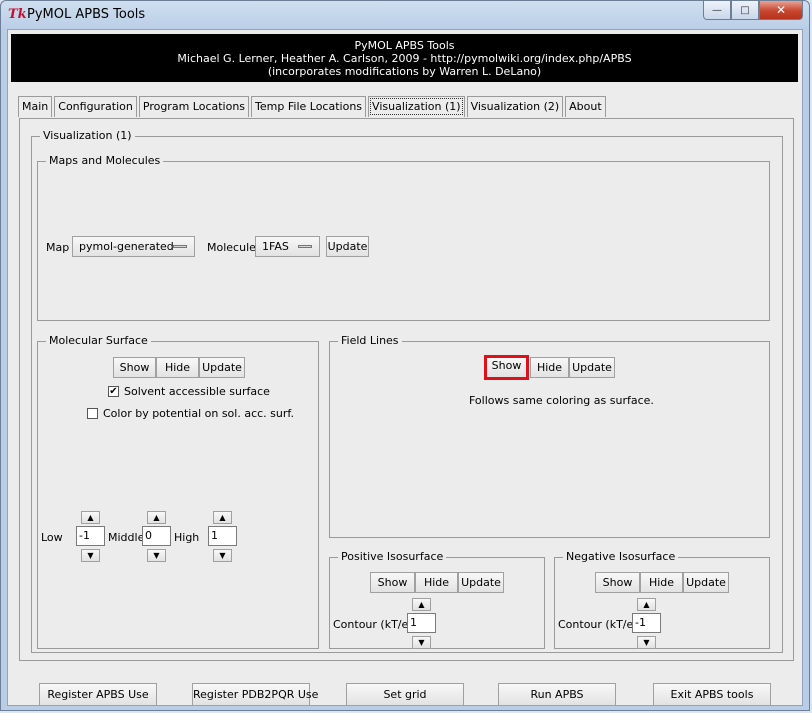 The height and width of the screenshot is (713, 812). I want to click on tab-visualization-2: Visualization (2), so click(515, 106).